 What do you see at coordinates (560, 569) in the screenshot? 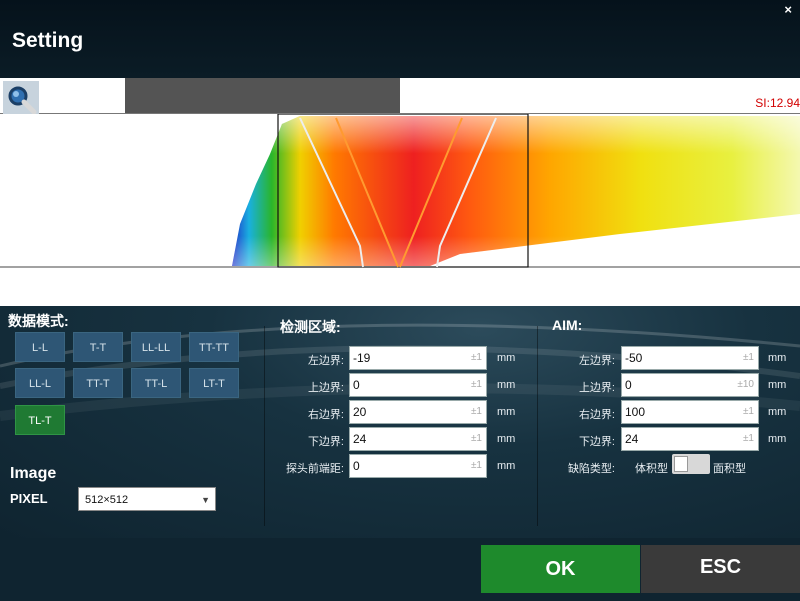
I see `ok-button: OK` at bounding box center [560, 569].